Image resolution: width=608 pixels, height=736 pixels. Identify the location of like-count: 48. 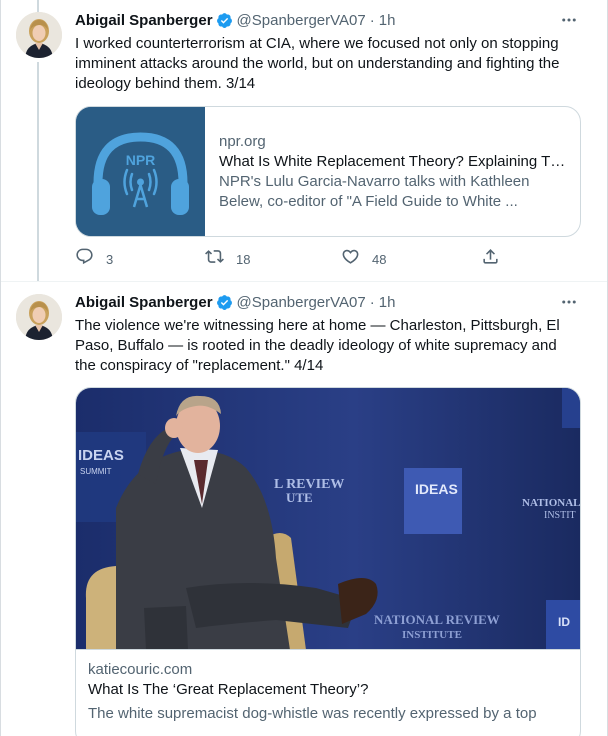
(379, 259).